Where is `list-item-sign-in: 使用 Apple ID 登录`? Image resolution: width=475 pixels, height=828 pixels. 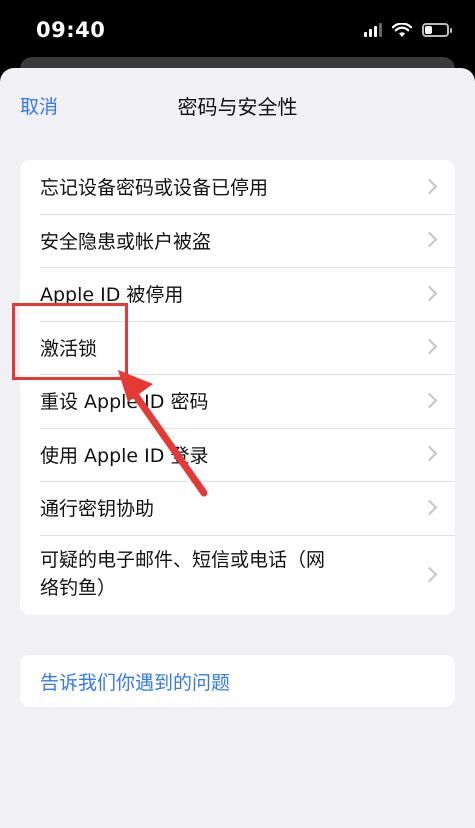 list-item-sign-in: 使用 Apple ID 登录 is located at coordinates (237, 454).